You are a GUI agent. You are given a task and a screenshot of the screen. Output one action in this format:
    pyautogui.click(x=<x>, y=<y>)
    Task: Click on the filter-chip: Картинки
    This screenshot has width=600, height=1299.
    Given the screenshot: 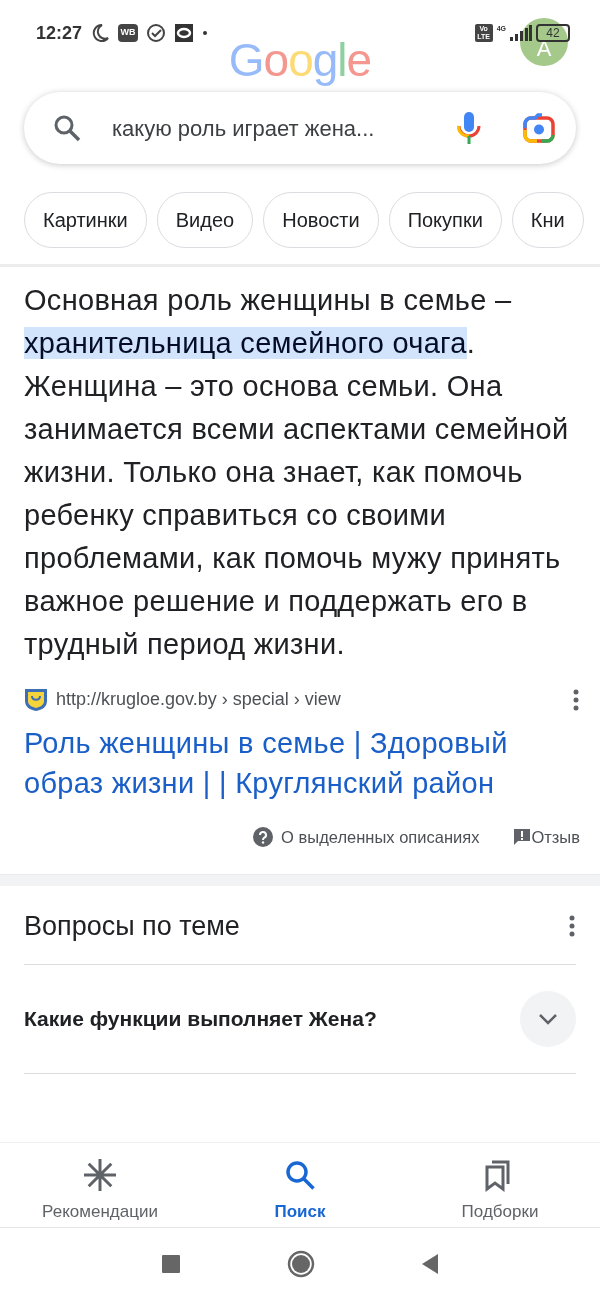 What is the action you would take?
    pyautogui.click(x=85, y=220)
    